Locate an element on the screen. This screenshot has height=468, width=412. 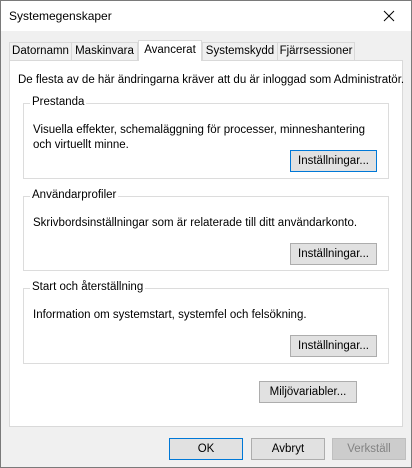
close-button is located at coordinates (389, 16).